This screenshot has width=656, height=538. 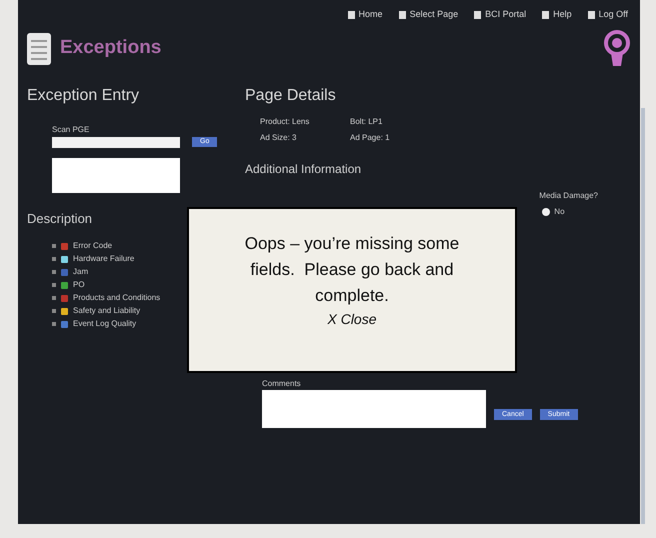 What do you see at coordinates (92, 246) in the screenshot?
I see `tree-item: Error Code` at bounding box center [92, 246].